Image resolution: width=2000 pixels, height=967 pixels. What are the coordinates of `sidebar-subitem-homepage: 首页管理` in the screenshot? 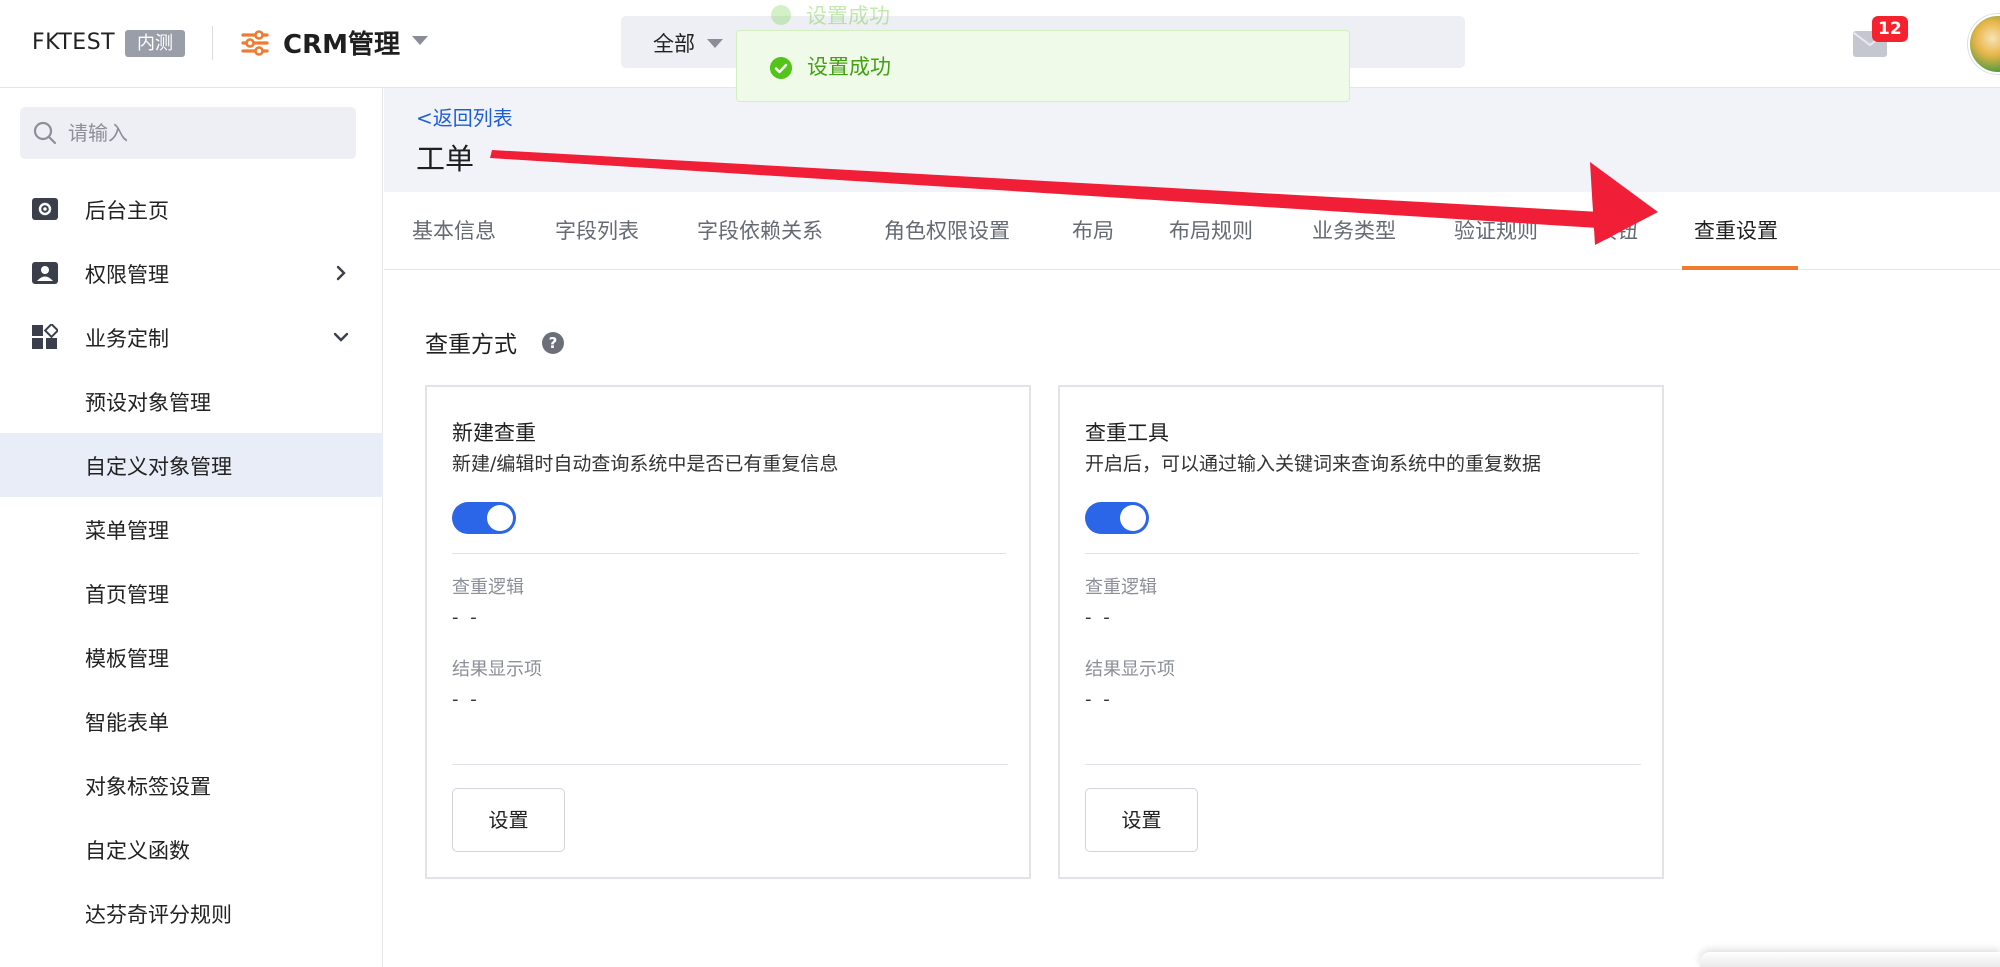 It's located at (191, 593).